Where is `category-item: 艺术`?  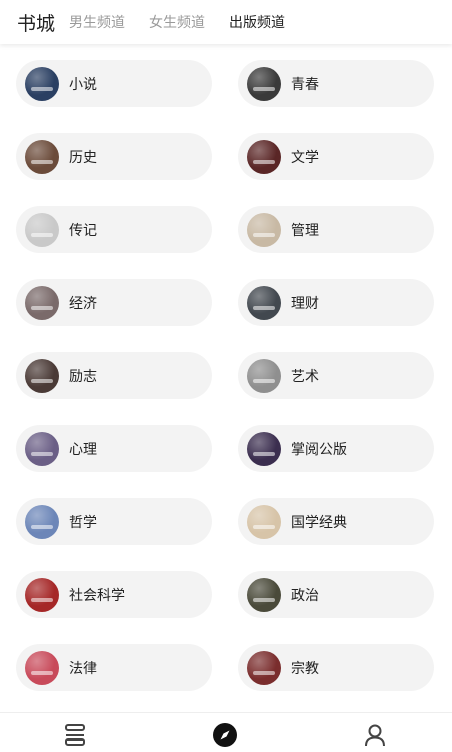 category-item: 艺术 is located at coordinates (336, 375).